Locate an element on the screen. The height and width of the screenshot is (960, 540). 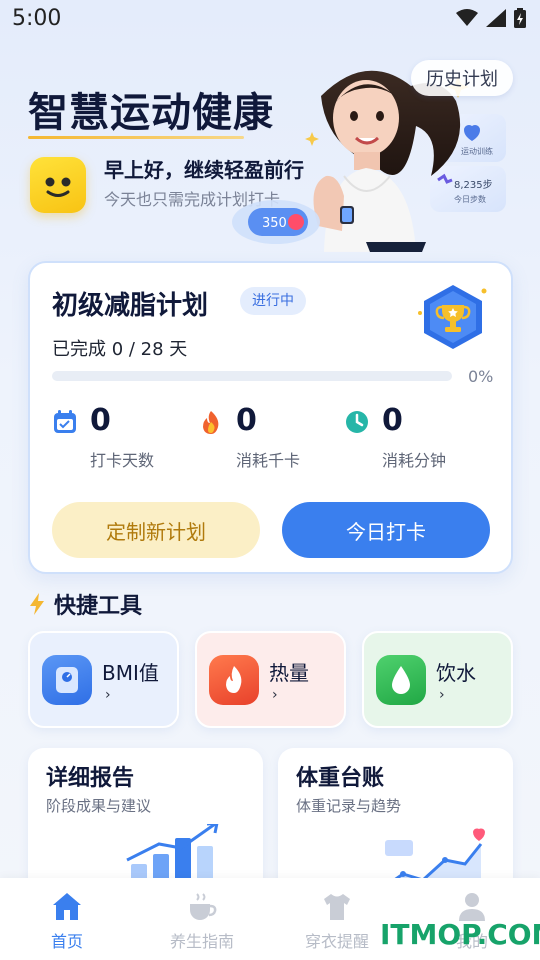
card-steps-value: 8,235步 is located at coordinates (473, 185).